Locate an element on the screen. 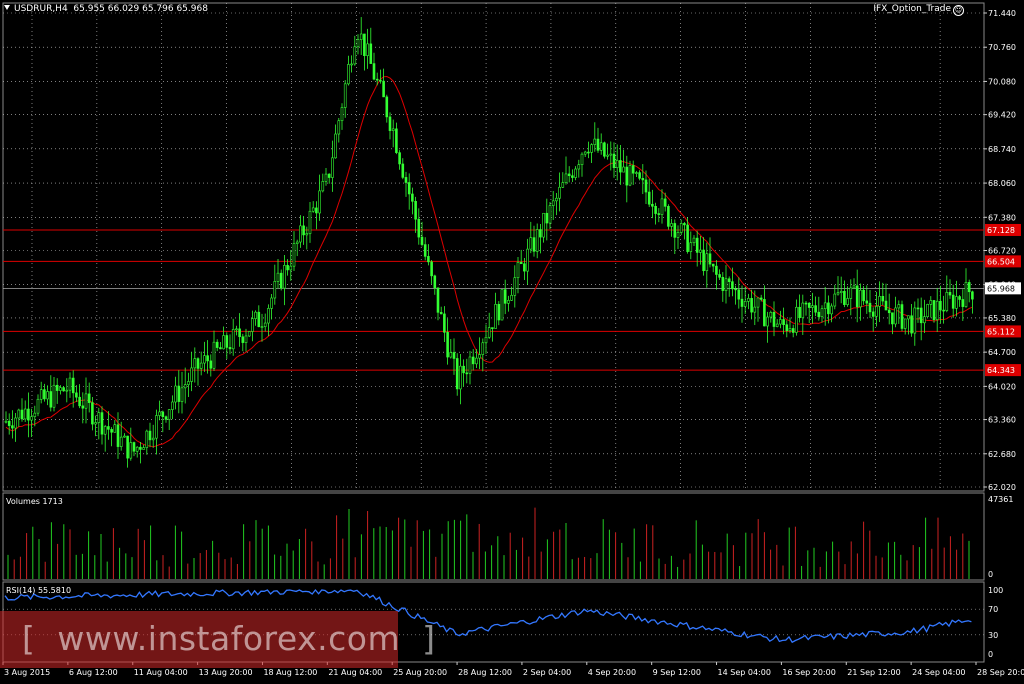  level-tag-label: 65.112 is located at coordinates (1001, 331).